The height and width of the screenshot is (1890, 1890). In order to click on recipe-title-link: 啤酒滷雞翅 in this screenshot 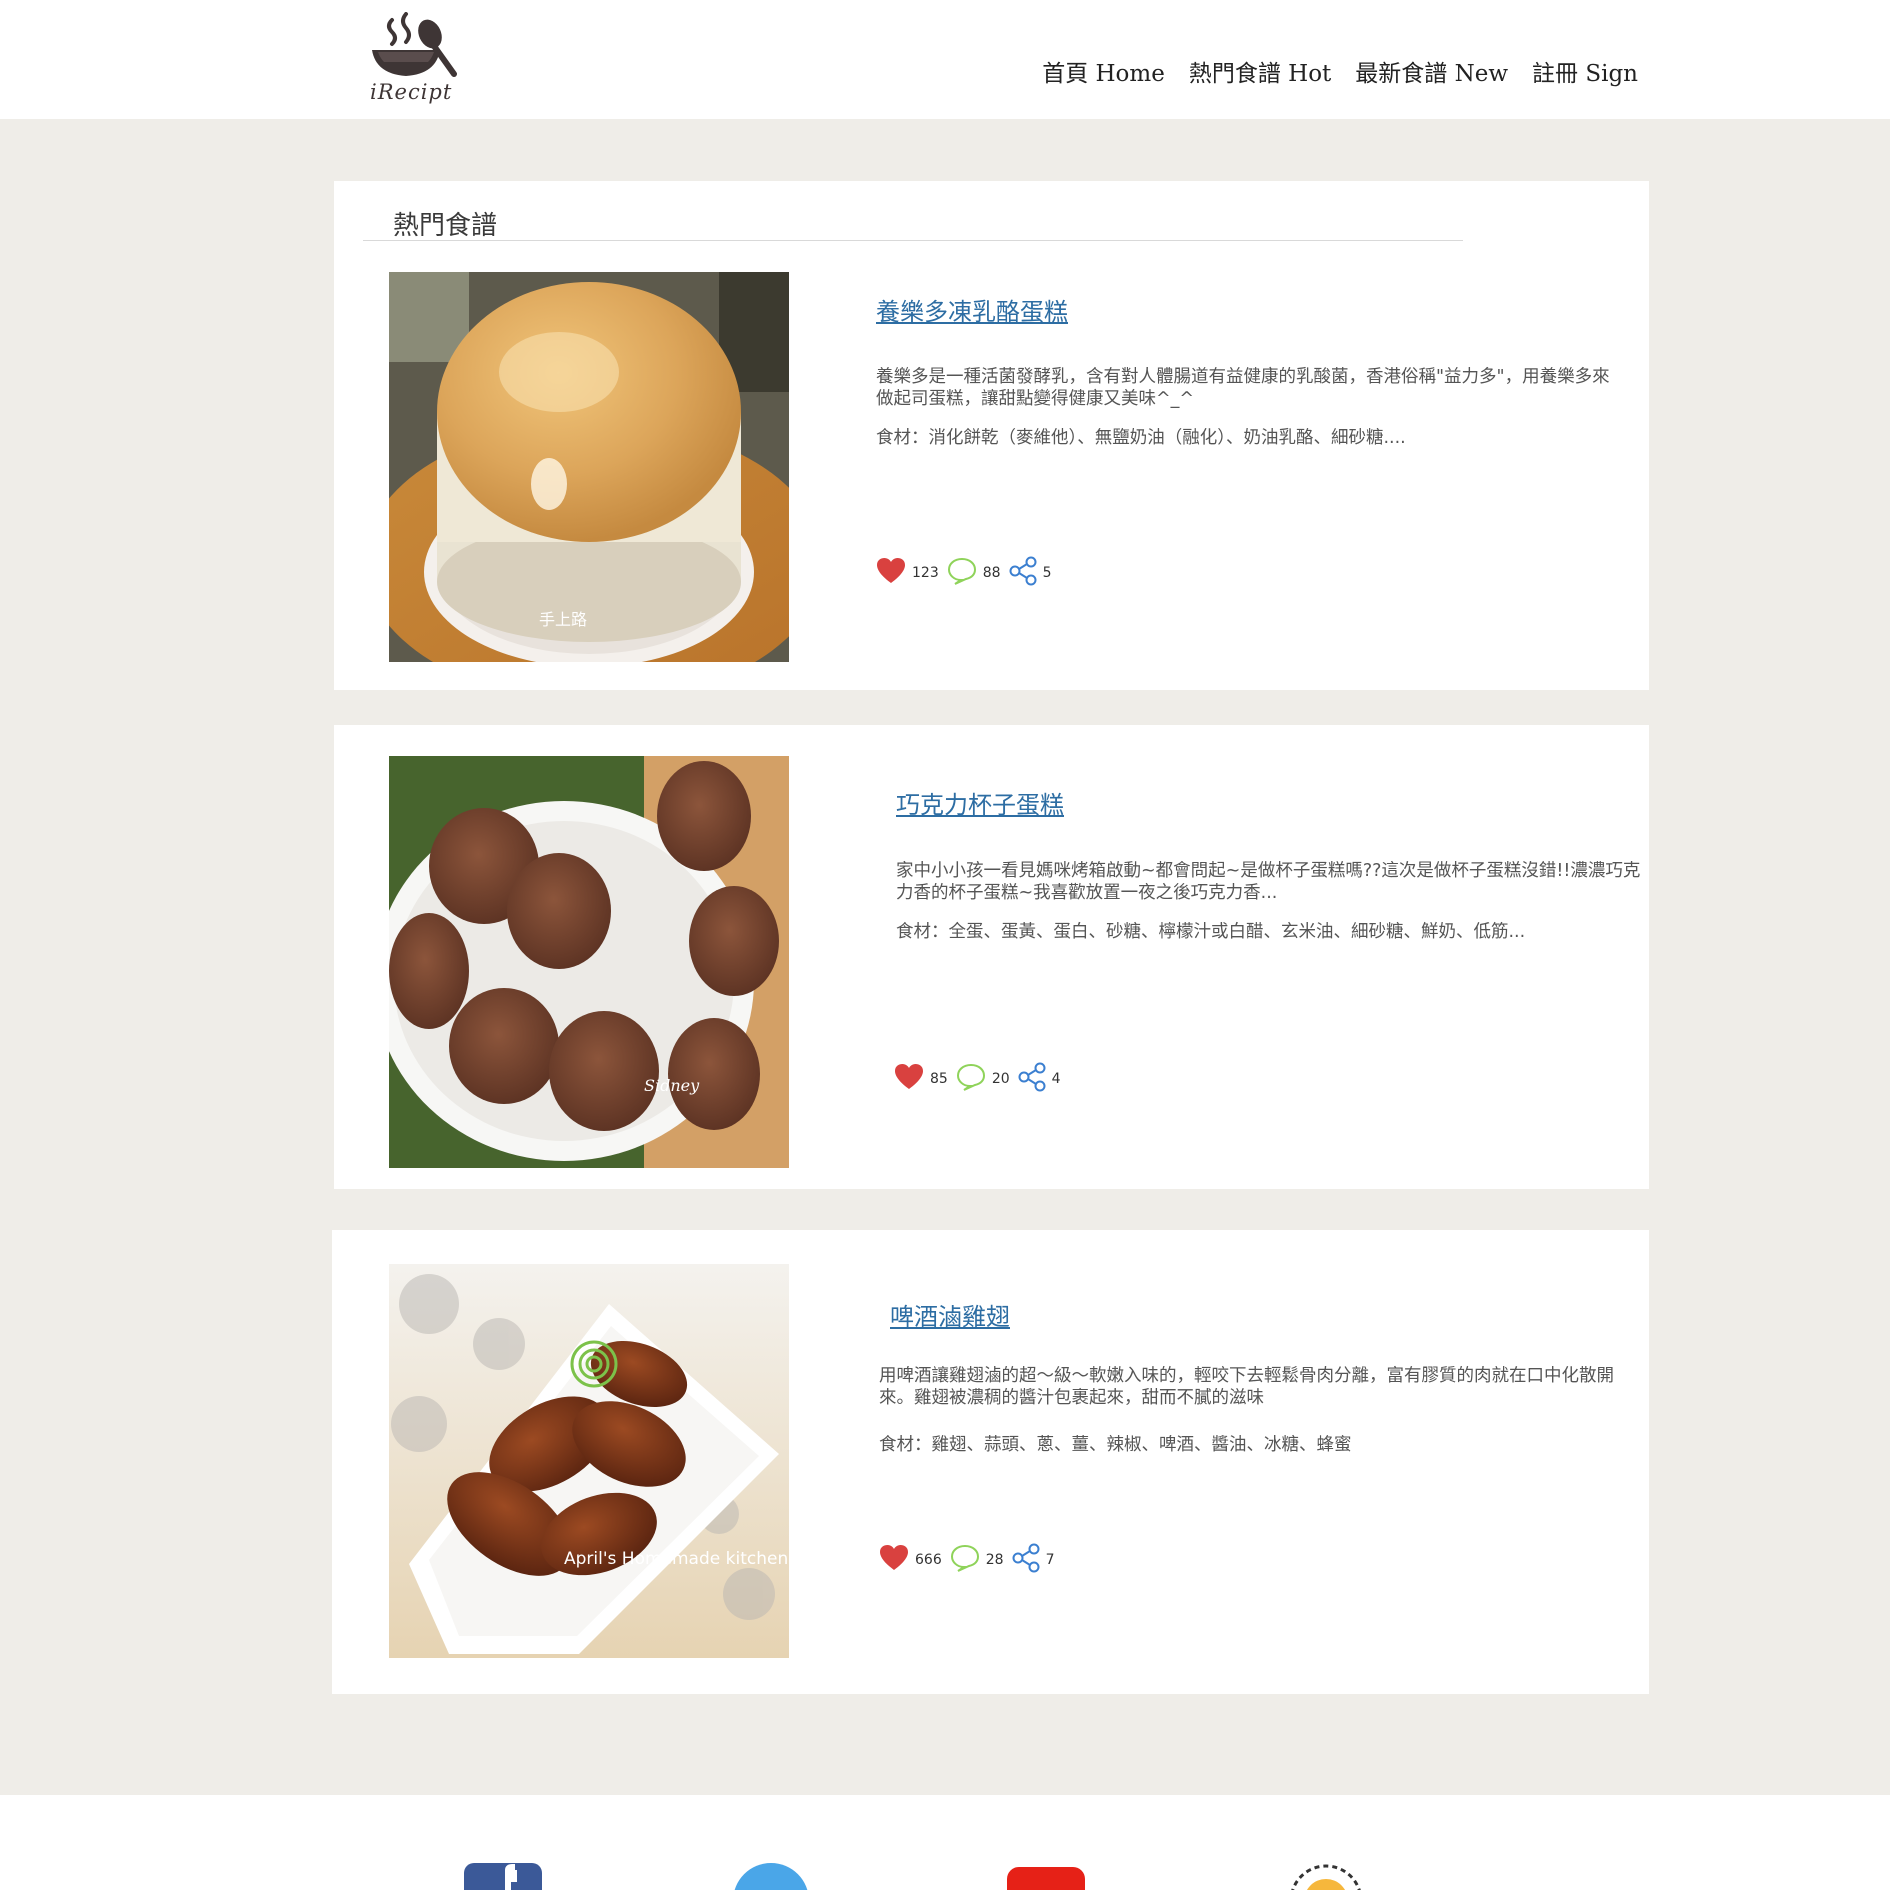, I will do `click(950, 1314)`.